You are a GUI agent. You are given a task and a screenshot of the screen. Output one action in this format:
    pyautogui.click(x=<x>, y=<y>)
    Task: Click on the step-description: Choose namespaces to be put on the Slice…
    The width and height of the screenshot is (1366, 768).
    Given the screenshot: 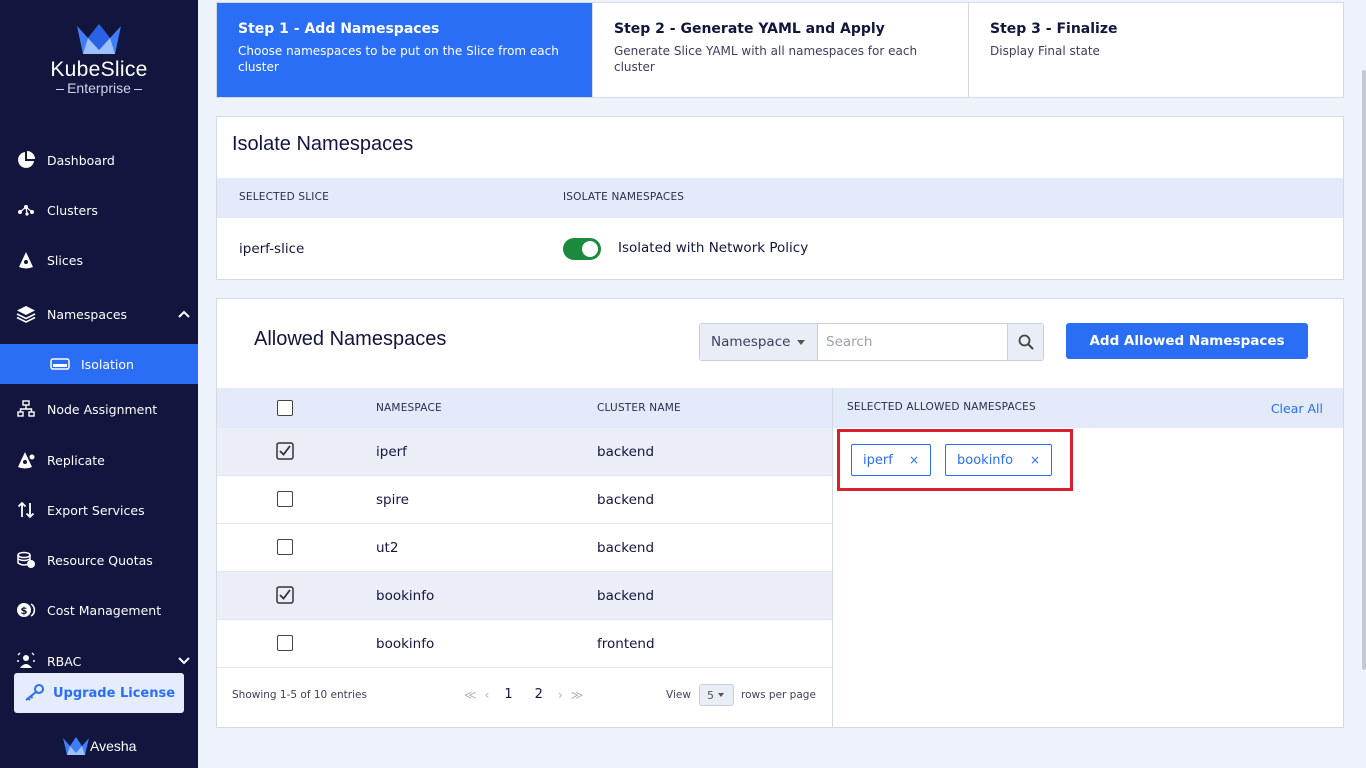 What is the action you would take?
    pyautogui.click(x=398, y=59)
    